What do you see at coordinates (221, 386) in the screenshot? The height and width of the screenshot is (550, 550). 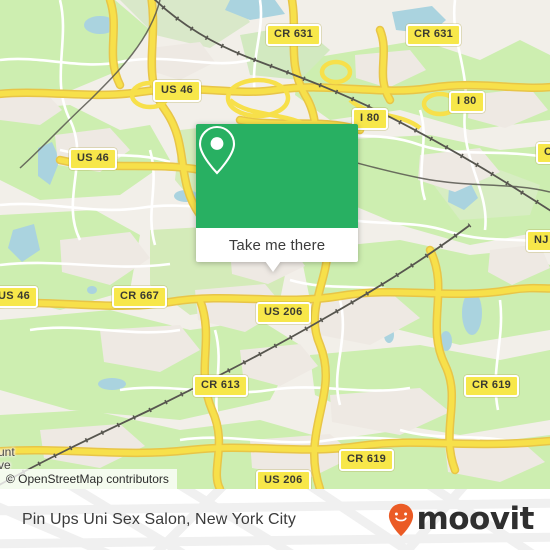 I see `road-shield: CR 613` at bounding box center [221, 386].